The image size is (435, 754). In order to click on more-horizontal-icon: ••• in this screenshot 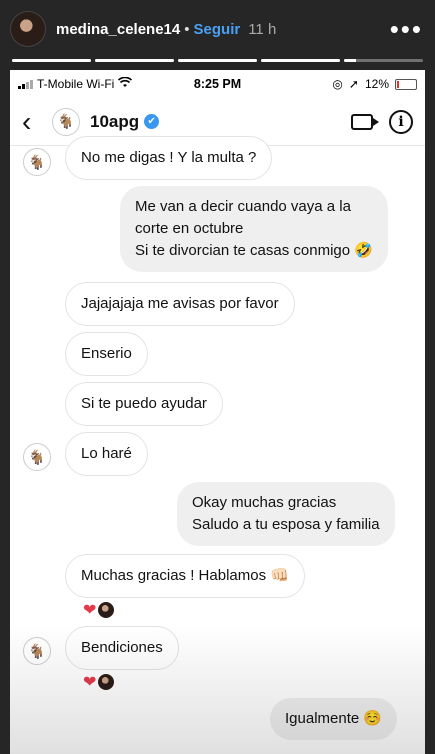, I will do `click(406, 29)`.